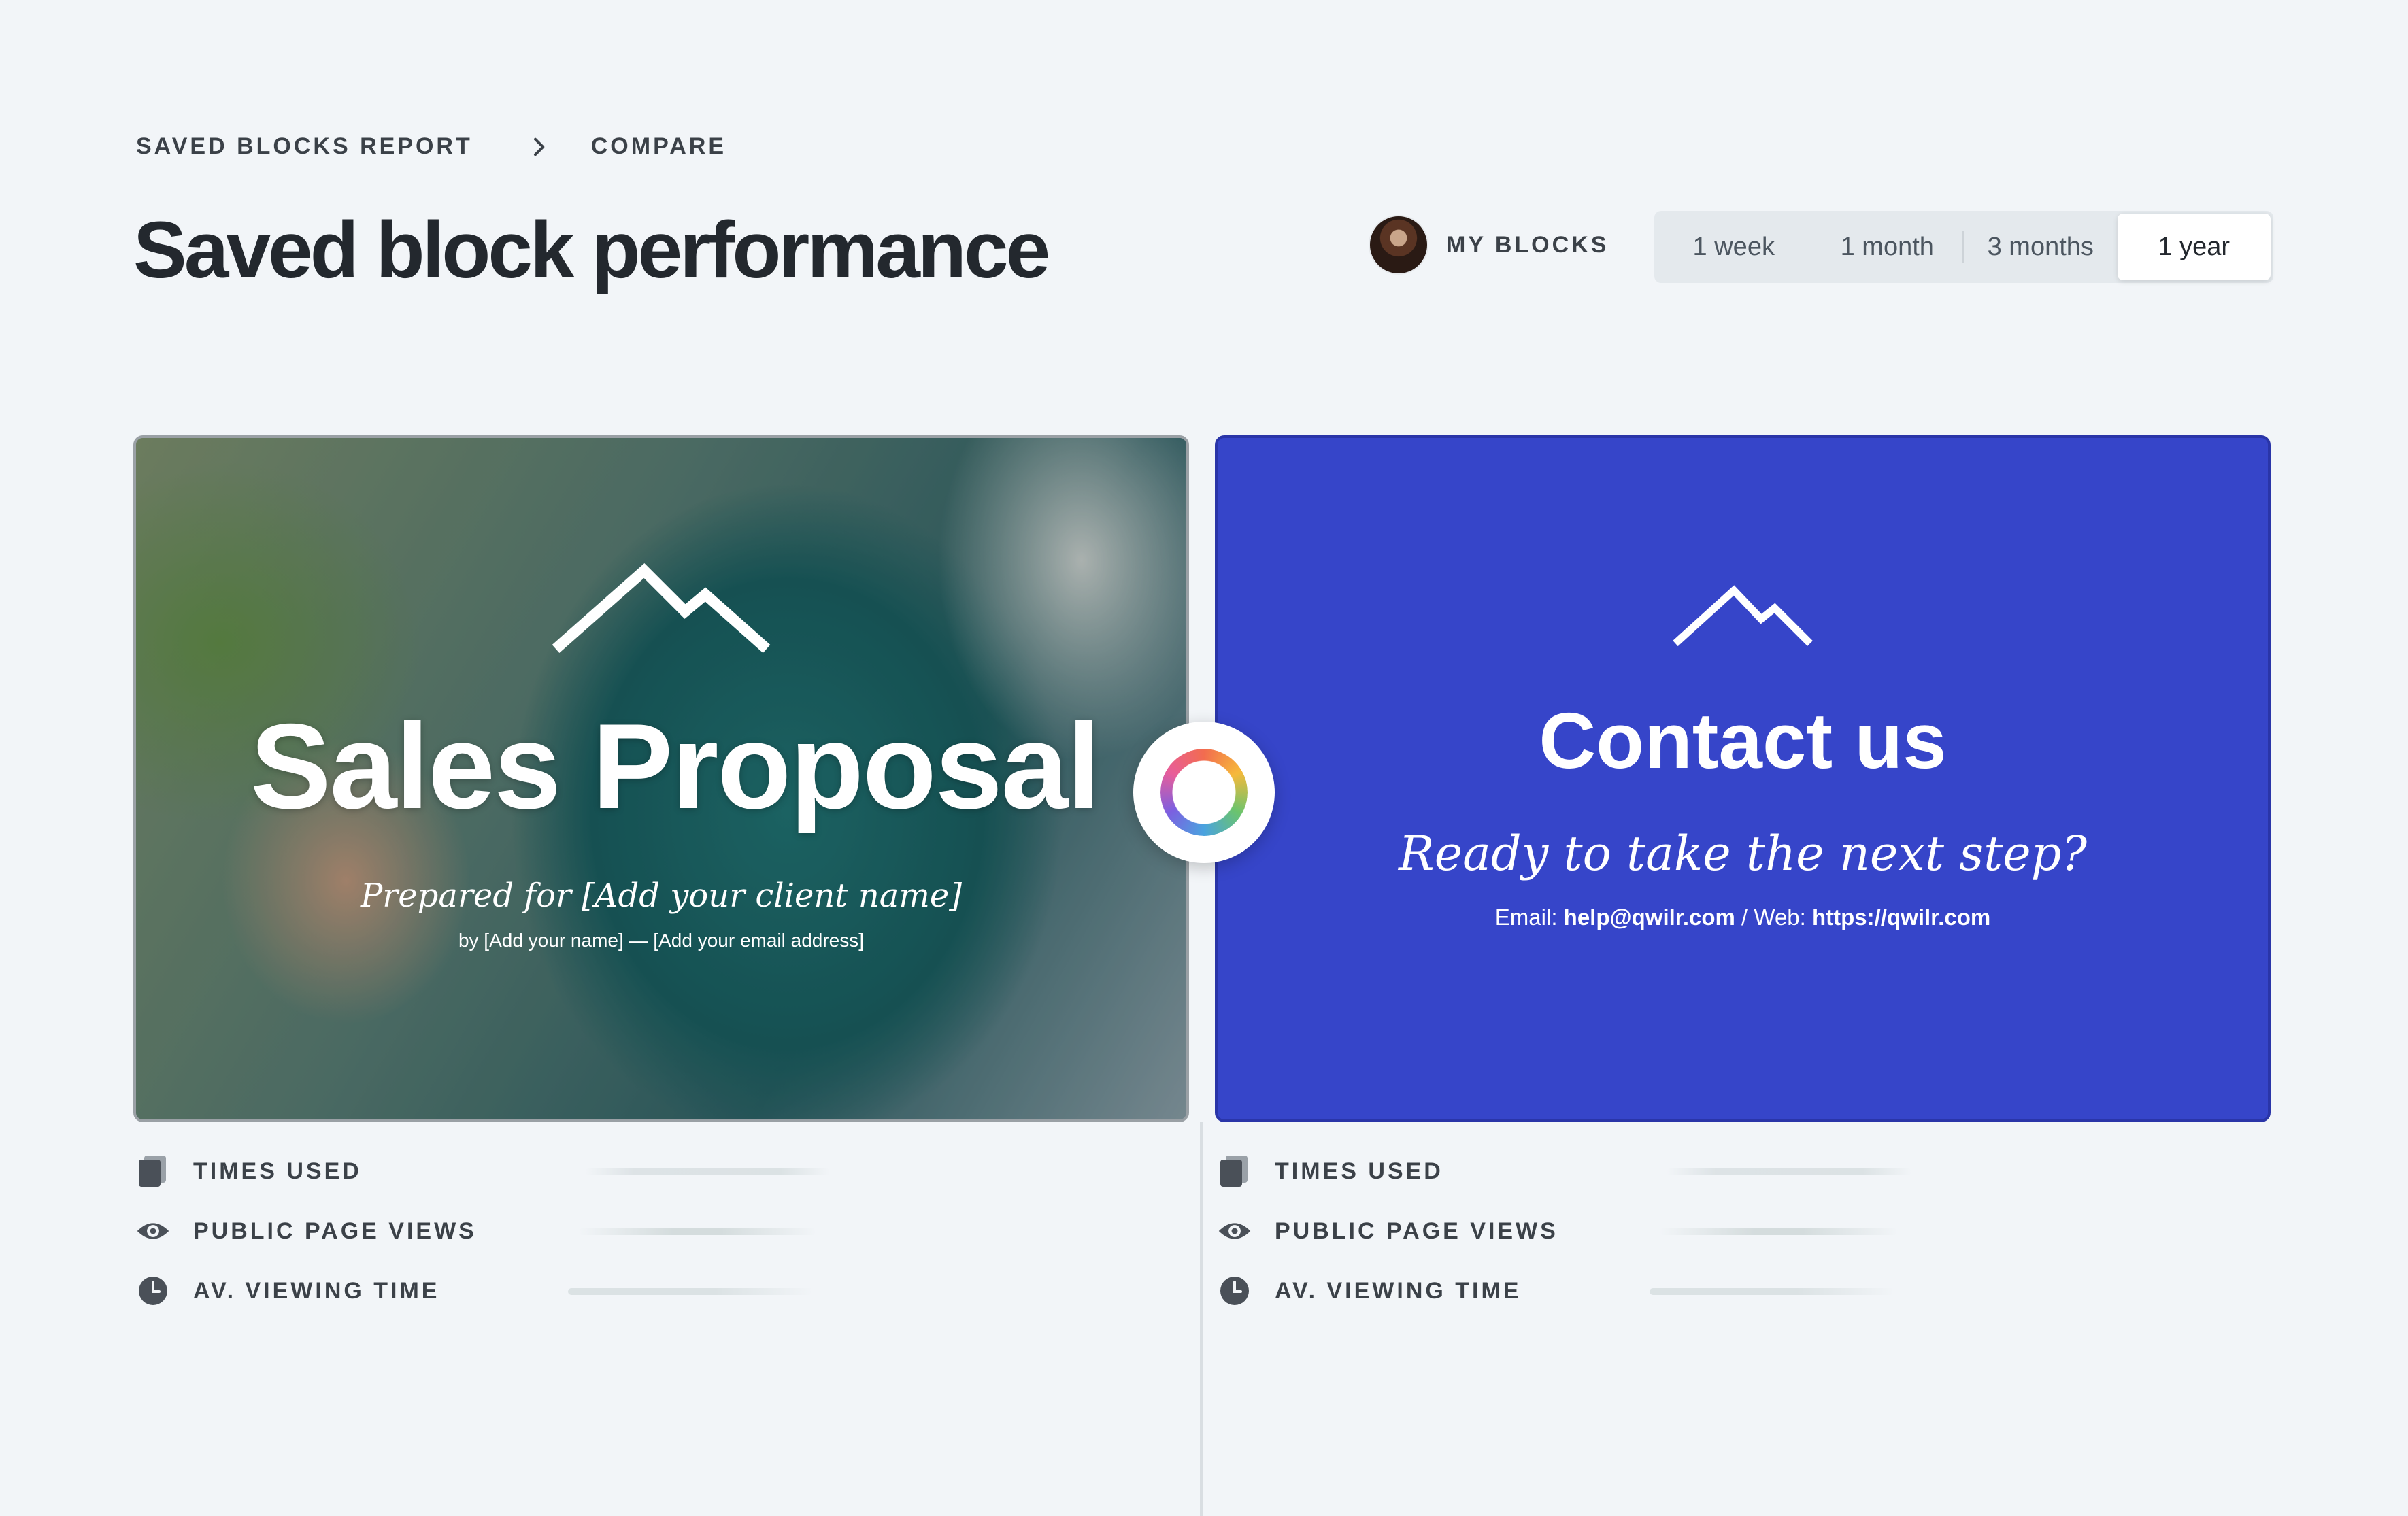  I want to click on email-link: help@qwilr.com, so click(1649, 918).